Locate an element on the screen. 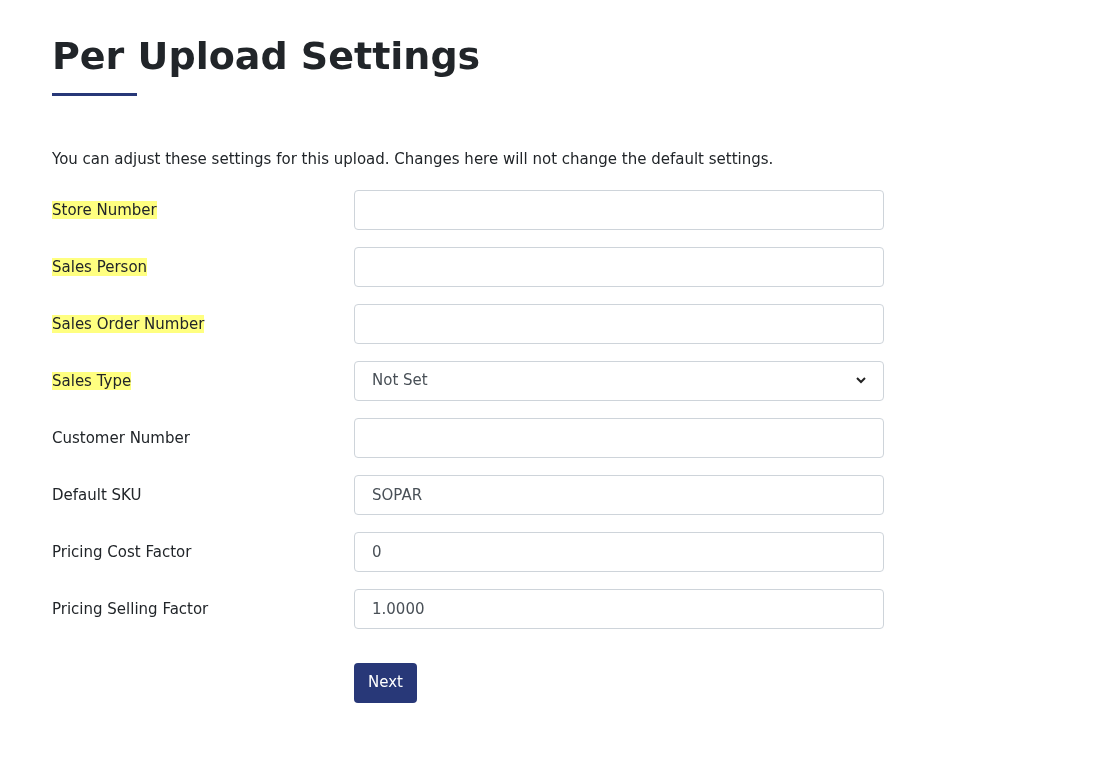  input-field: 0 is located at coordinates (619, 551).